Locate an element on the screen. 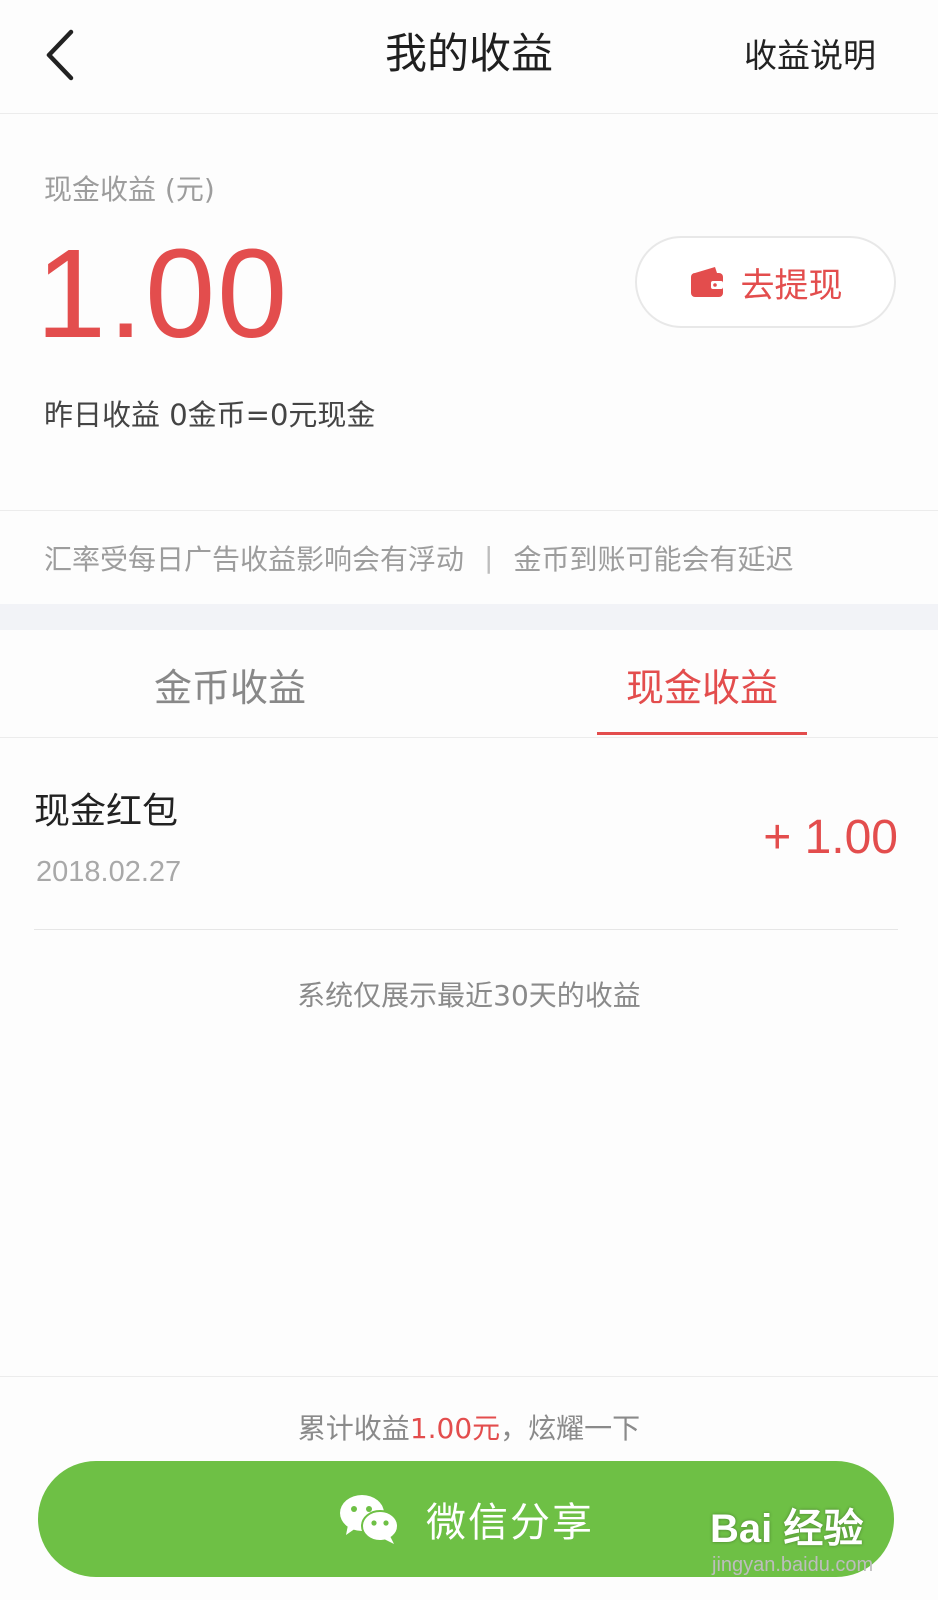 This screenshot has width=938, height=1600. yesterday-earnings: 昨日收益 0金币=0元现金 is located at coordinates (210, 415).